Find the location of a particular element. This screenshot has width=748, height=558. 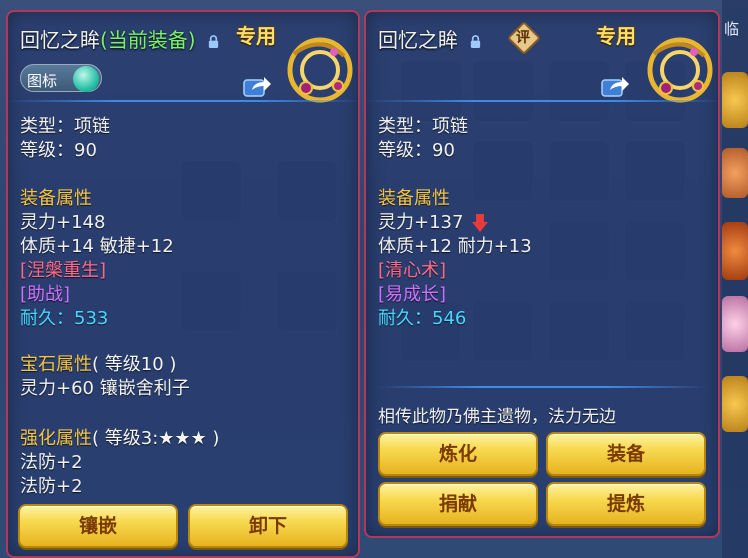

special-skill: [清心术] is located at coordinates (412, 270).